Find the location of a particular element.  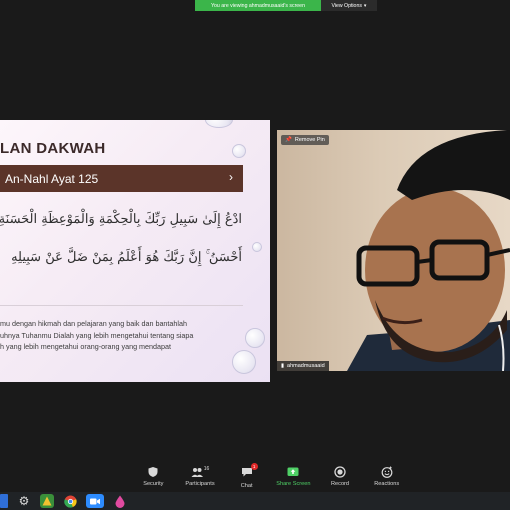

signal-icon: ▮ is located at coordinates (283, 366).